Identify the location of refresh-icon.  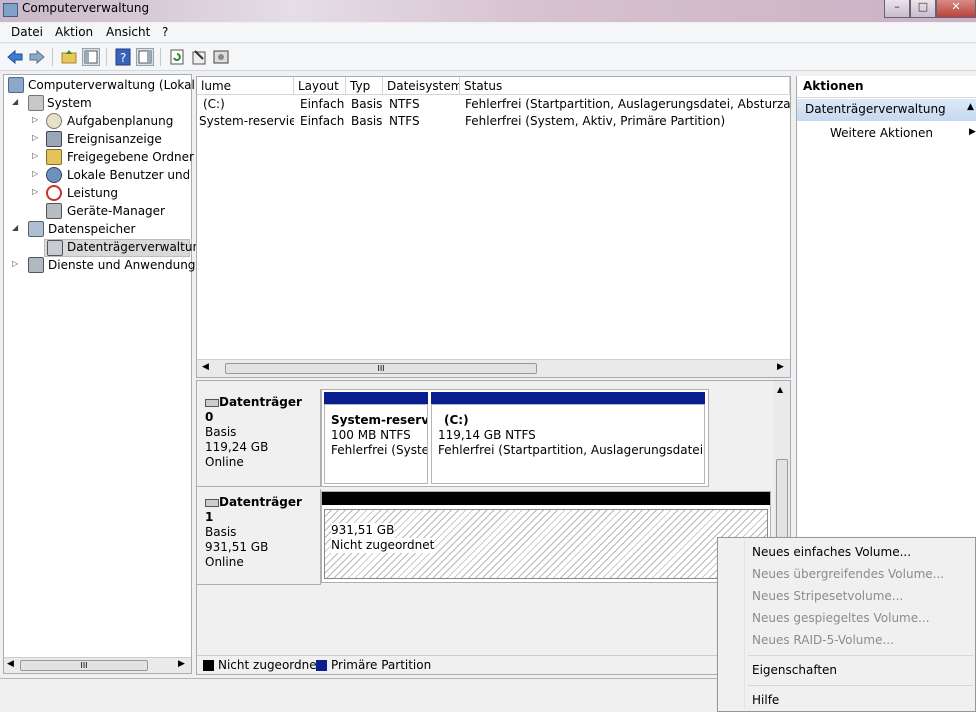
(177, 57).